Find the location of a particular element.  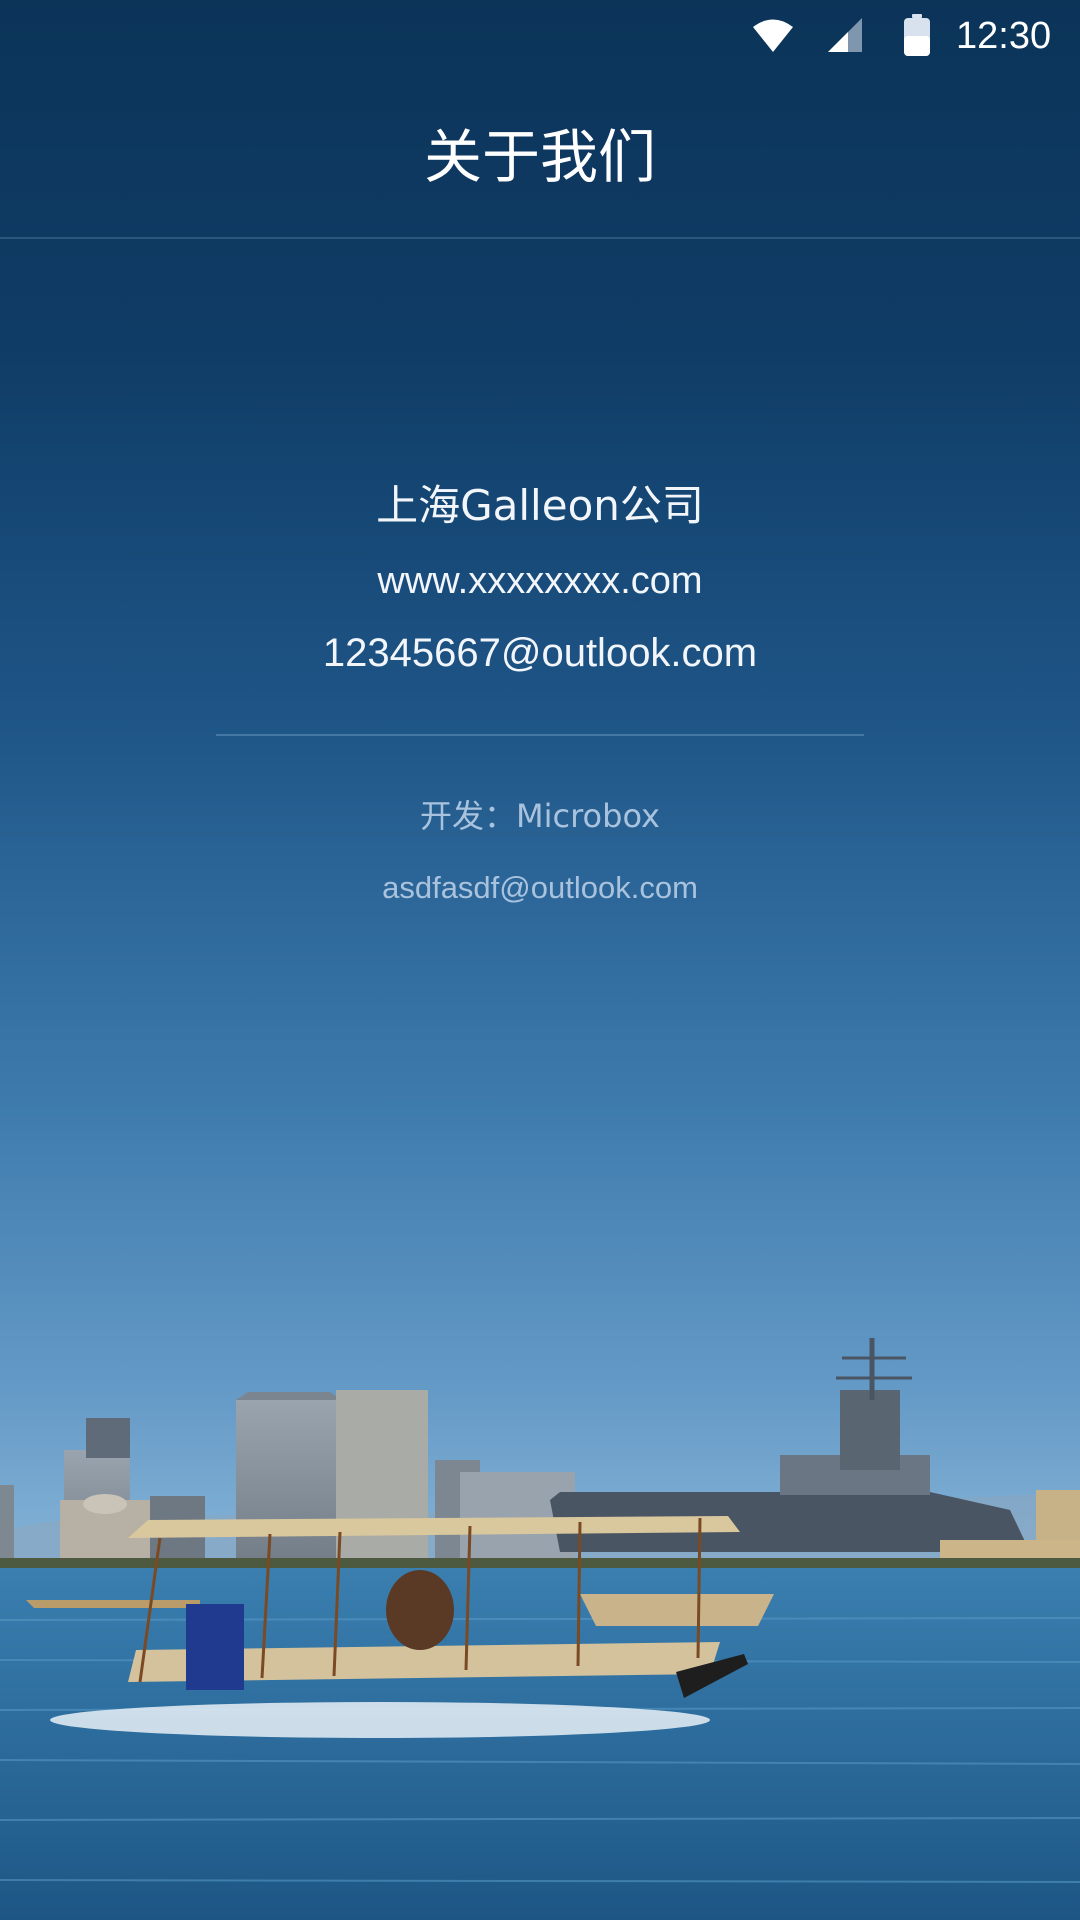

wifi-icon is located at coordinates (773, 35).